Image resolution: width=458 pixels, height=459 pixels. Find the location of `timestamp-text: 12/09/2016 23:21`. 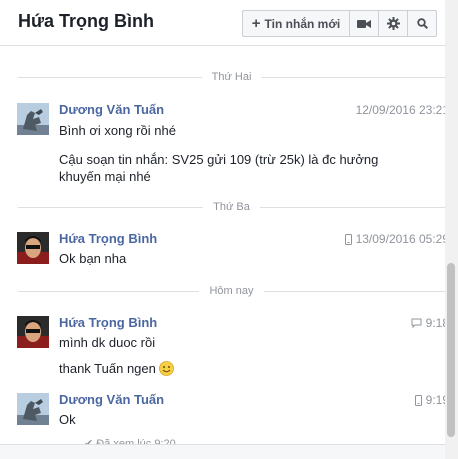

timestamp-text: 12/09/2016 23:21 is located at coordinates (400, 110).